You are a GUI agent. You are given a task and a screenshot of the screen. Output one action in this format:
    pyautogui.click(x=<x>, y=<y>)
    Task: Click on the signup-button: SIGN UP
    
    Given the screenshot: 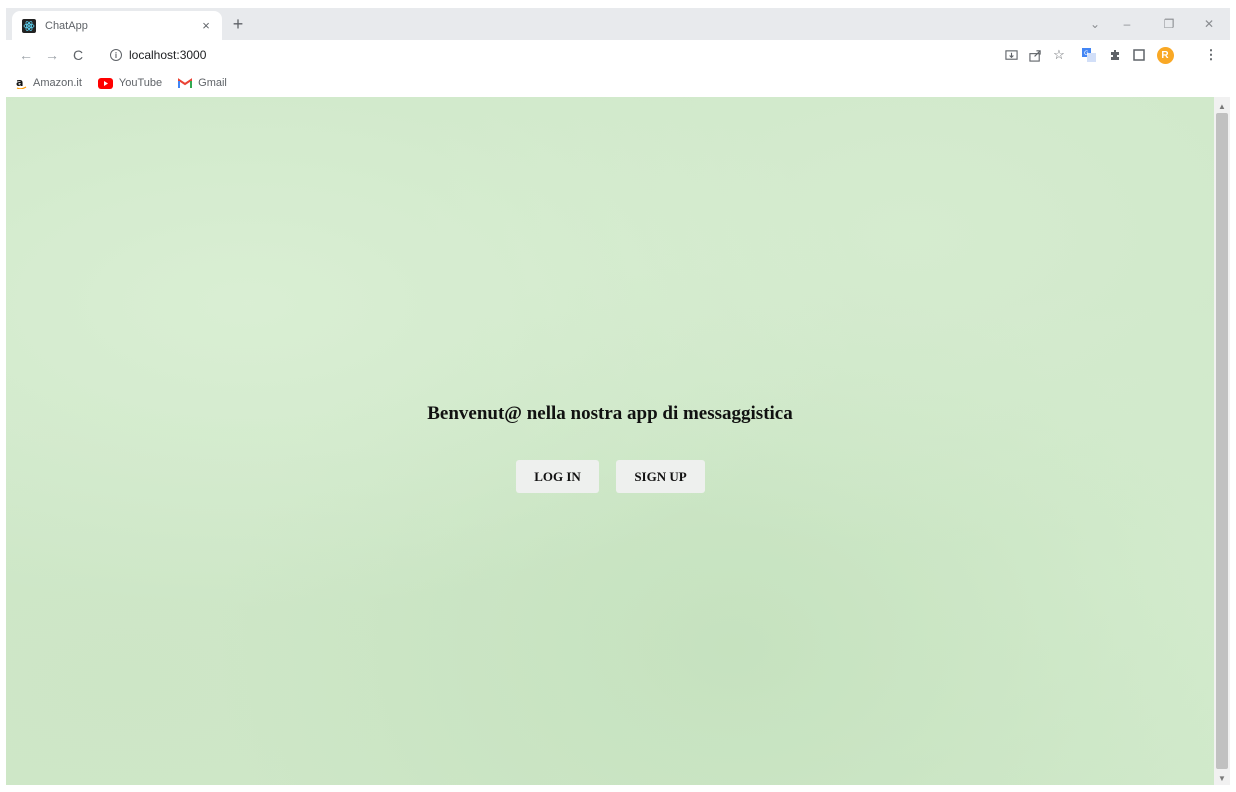 What is the action you would take?
    pyautogui.click(x=660, y=476)
    